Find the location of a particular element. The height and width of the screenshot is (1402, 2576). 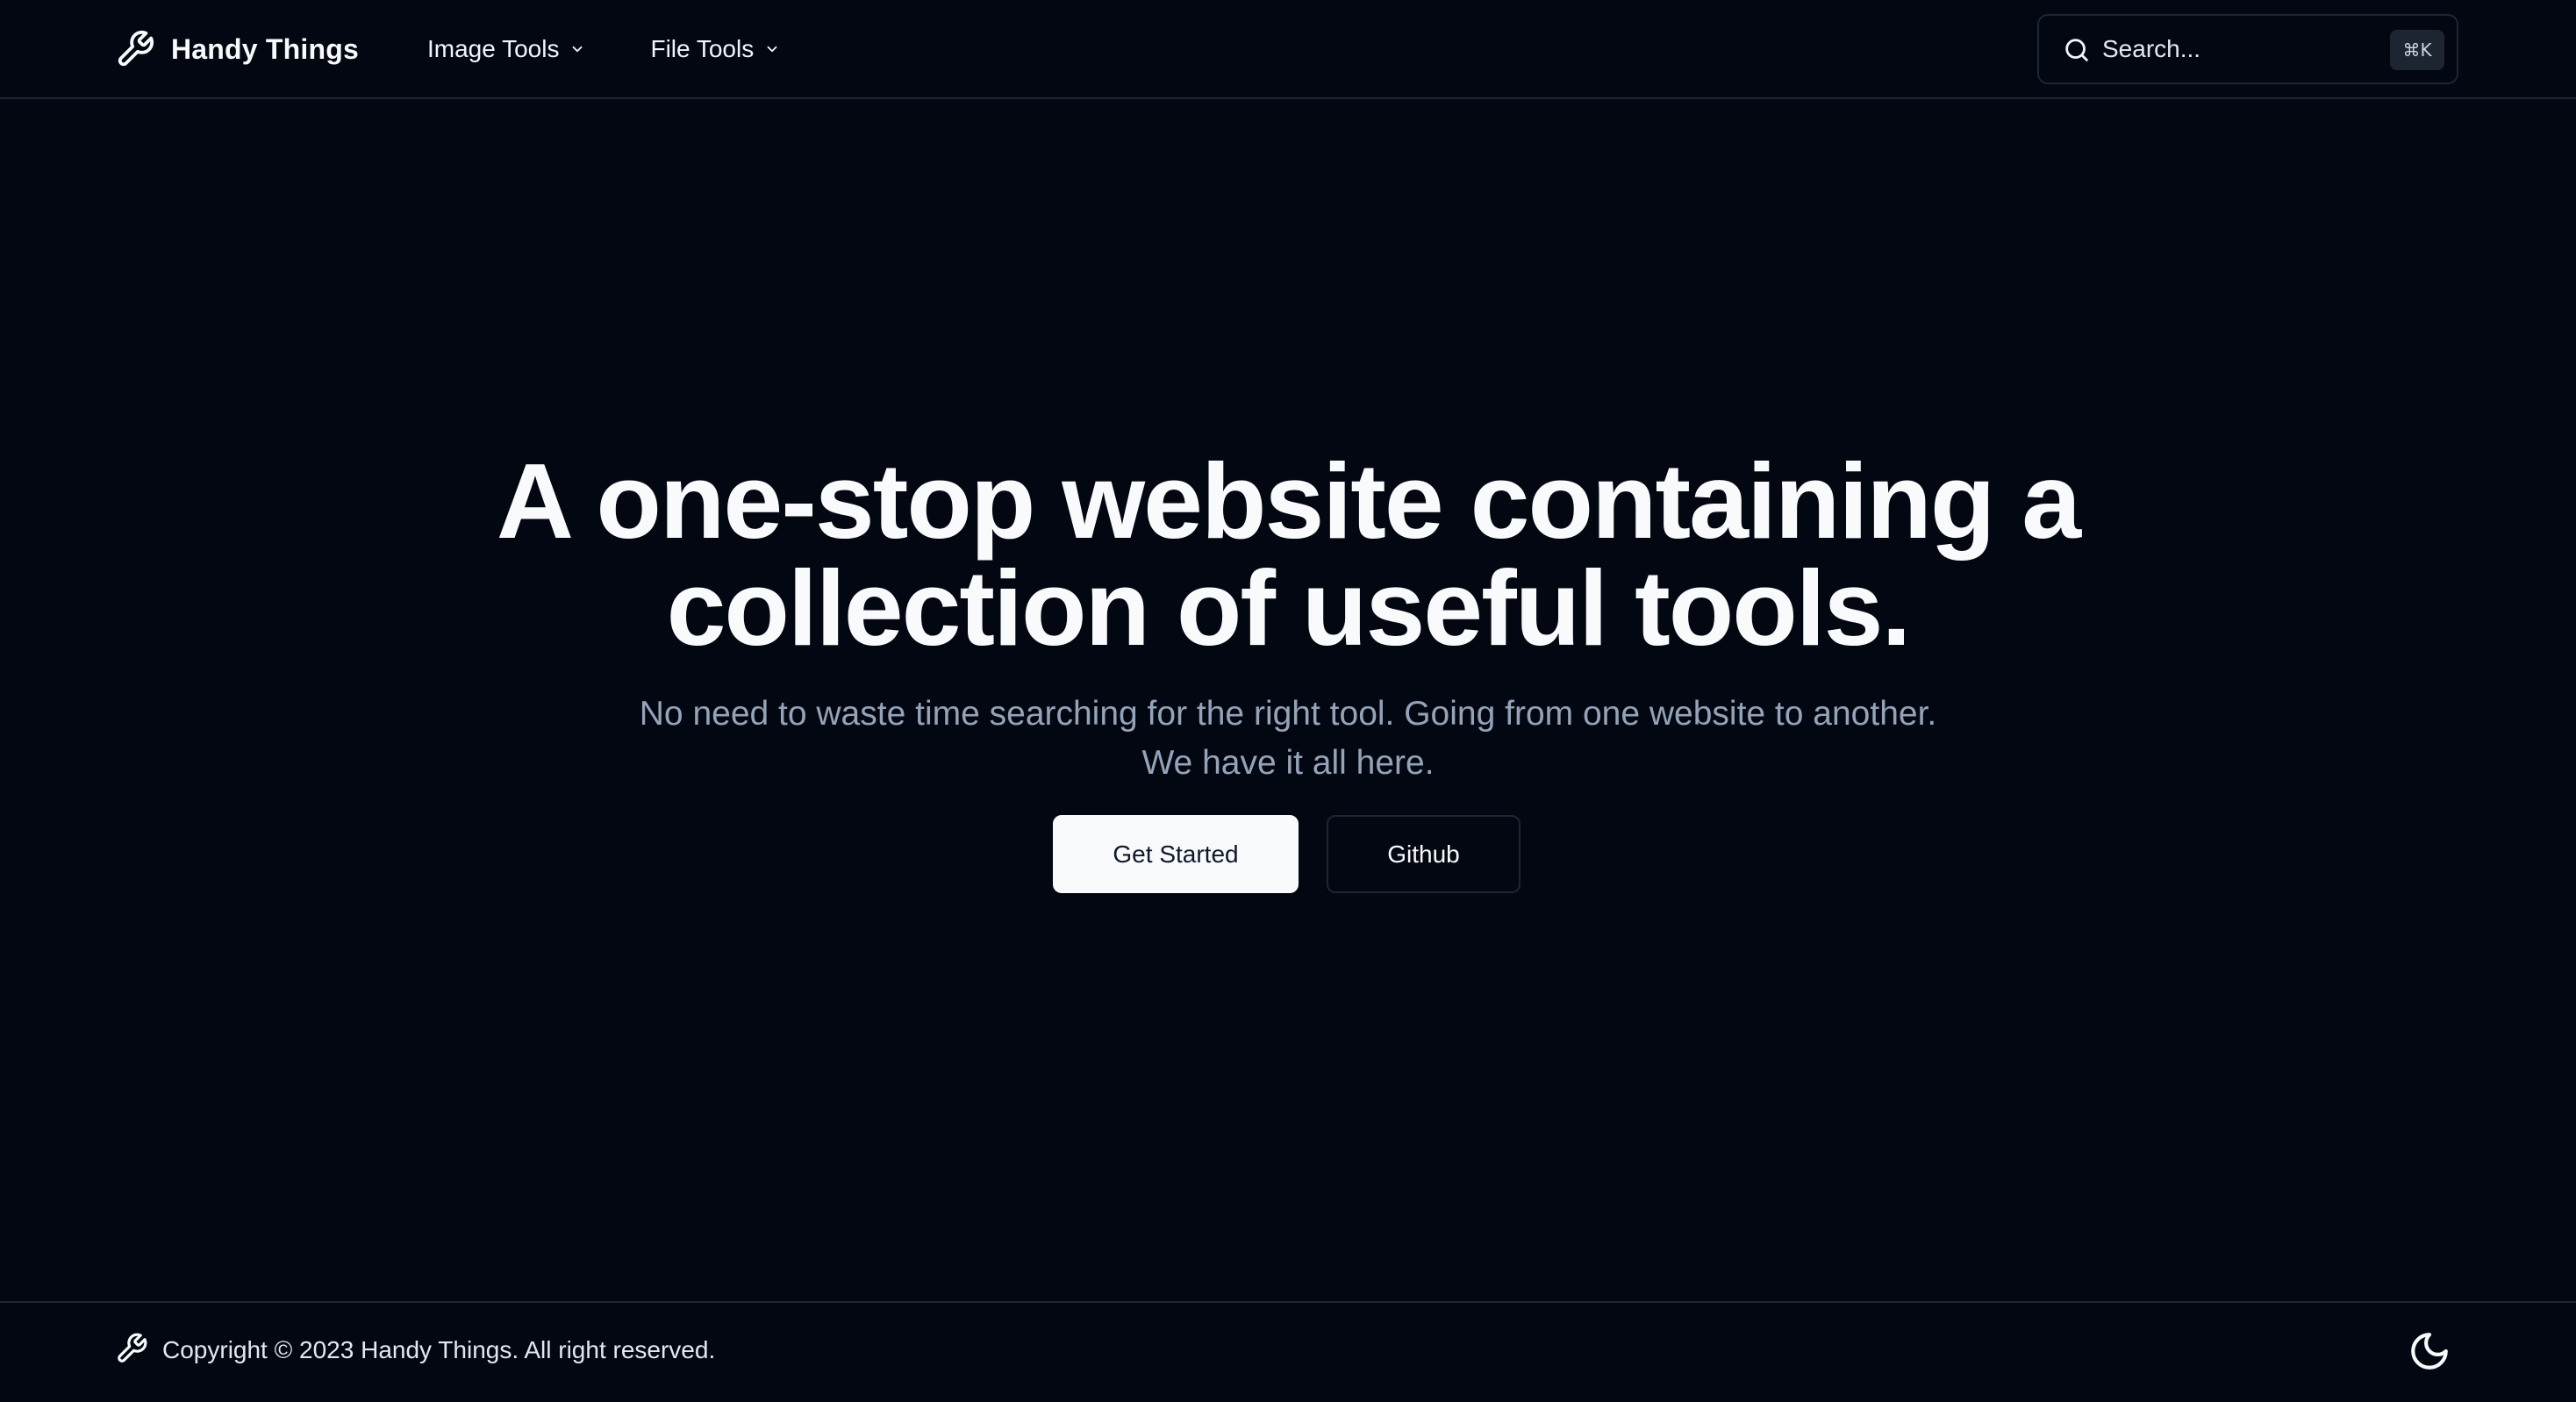

hero-title-line-2: collection of useful tools. is located at coordinates (1289, 608).